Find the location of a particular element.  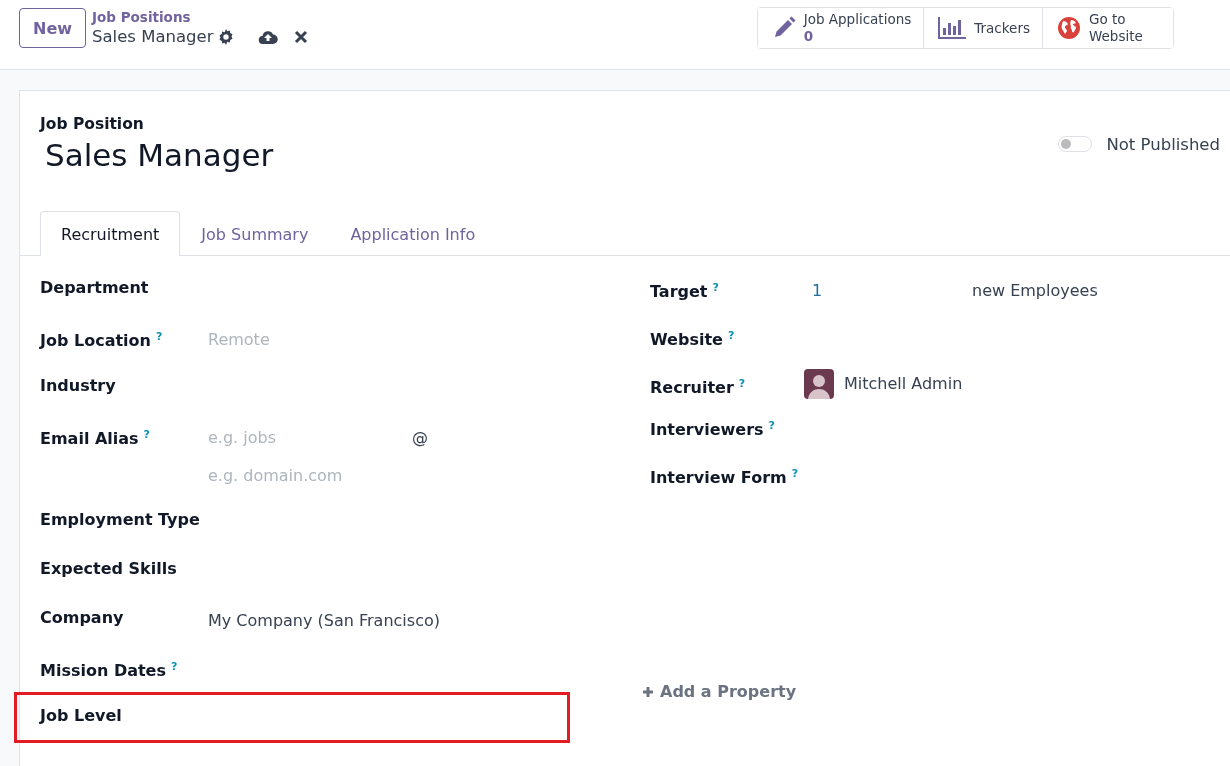

field-label: Interview Form is located at coordinates (718, 478).